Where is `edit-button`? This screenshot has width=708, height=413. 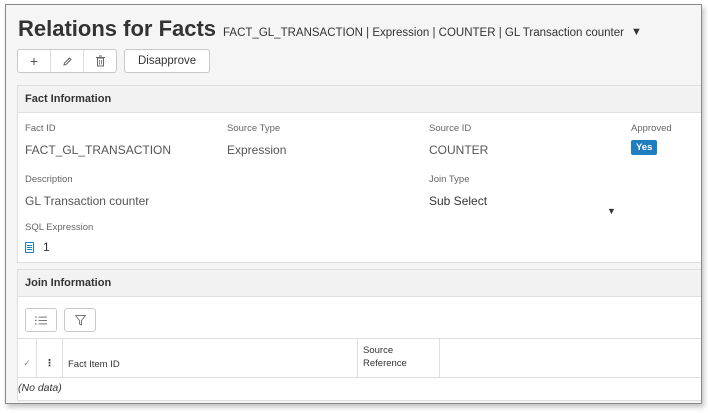 edit-button is located at coordinates (67, 61).